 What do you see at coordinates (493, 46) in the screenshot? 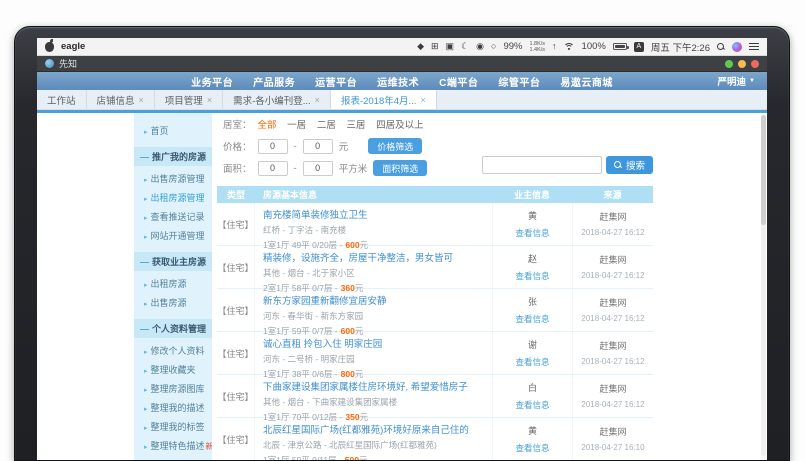
I see `circle-icon: ○` at bounding box center [493, 46].